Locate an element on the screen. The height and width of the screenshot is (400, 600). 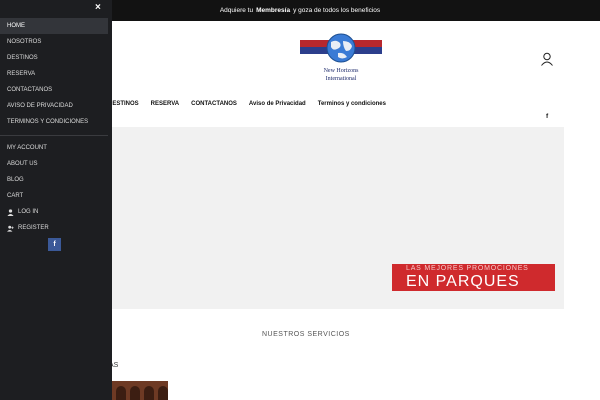
drawer-item-destinos: DESTINOS is located at coordinates (54, 58).